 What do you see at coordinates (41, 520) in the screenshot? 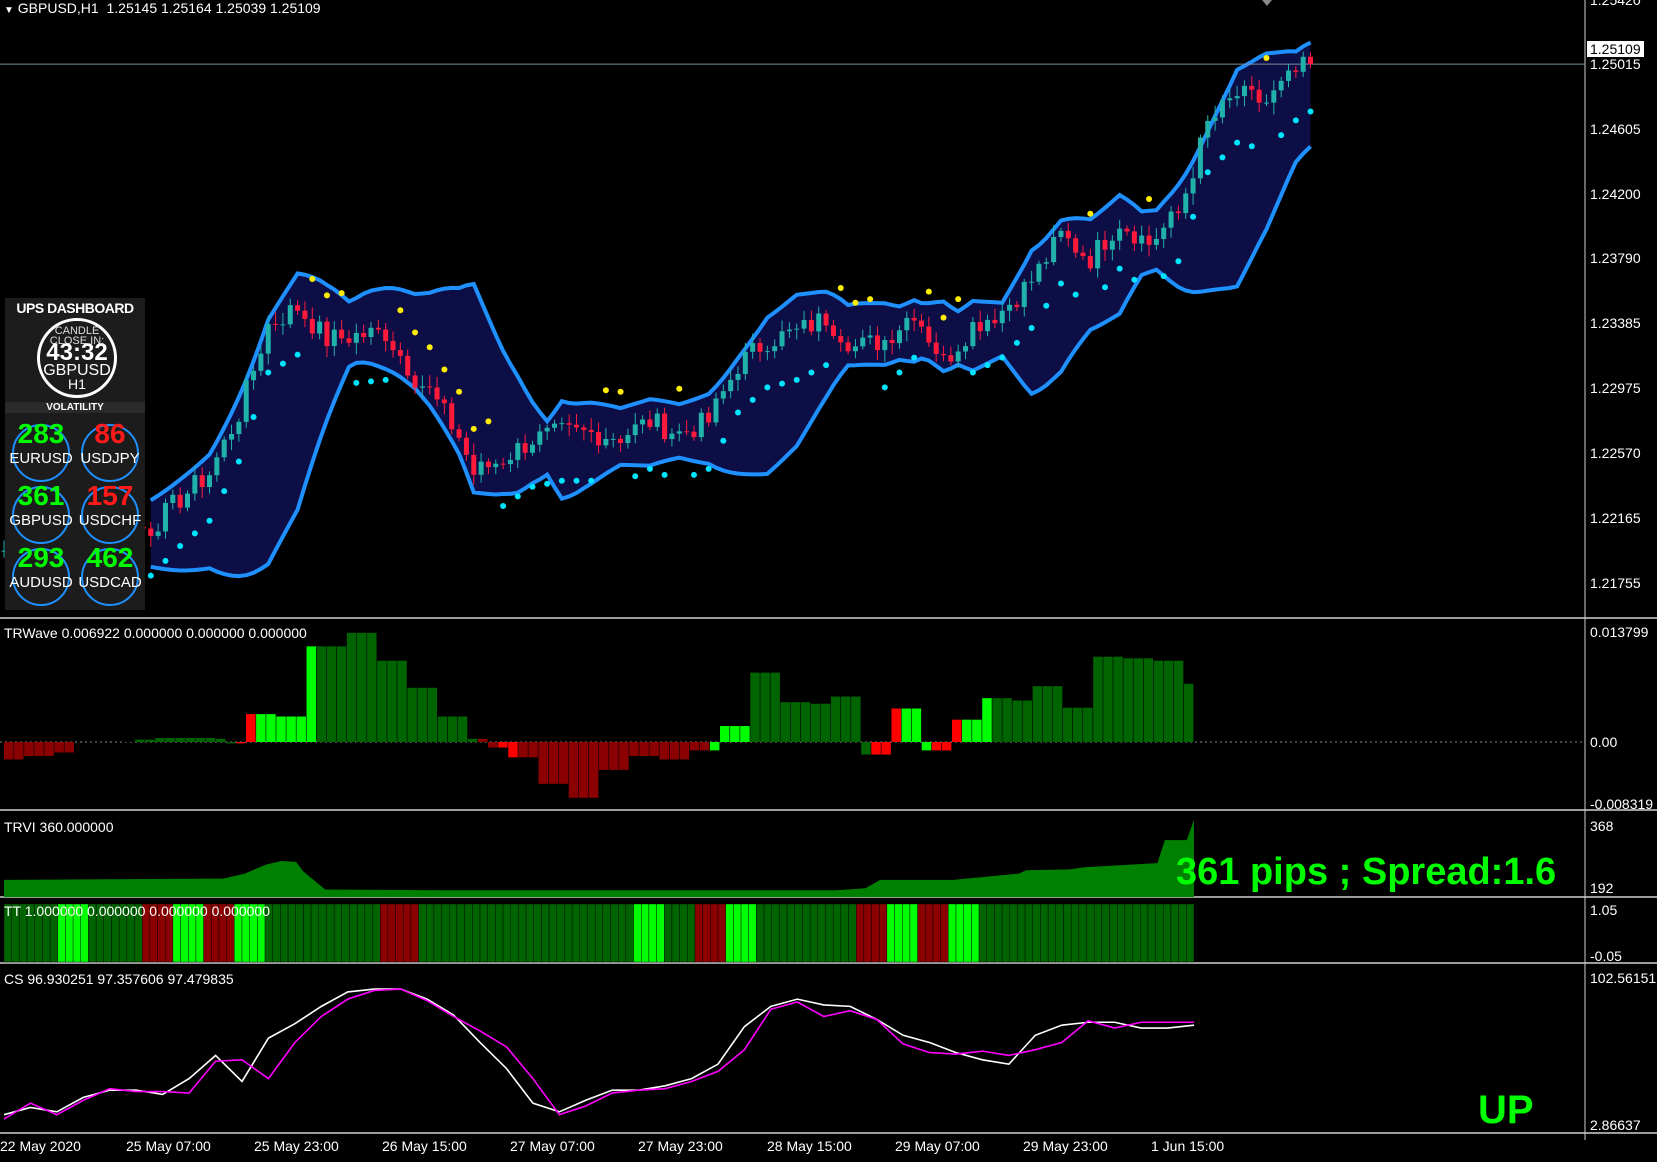
I see `pair-name: GBPUSD` at bounding box center [41, 520].